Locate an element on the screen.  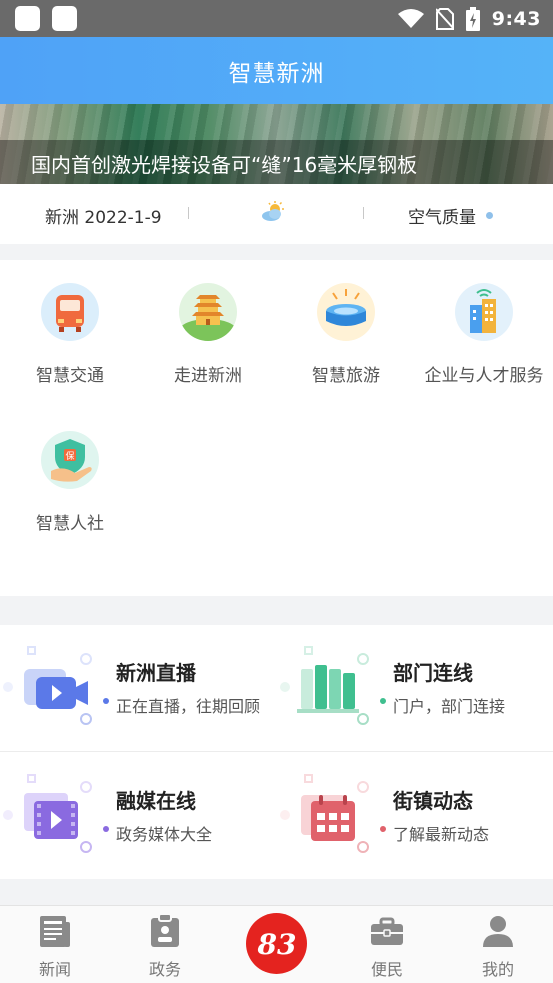
feature-subtitle: 门户，部门连接 is located at coordinates (449, 706).